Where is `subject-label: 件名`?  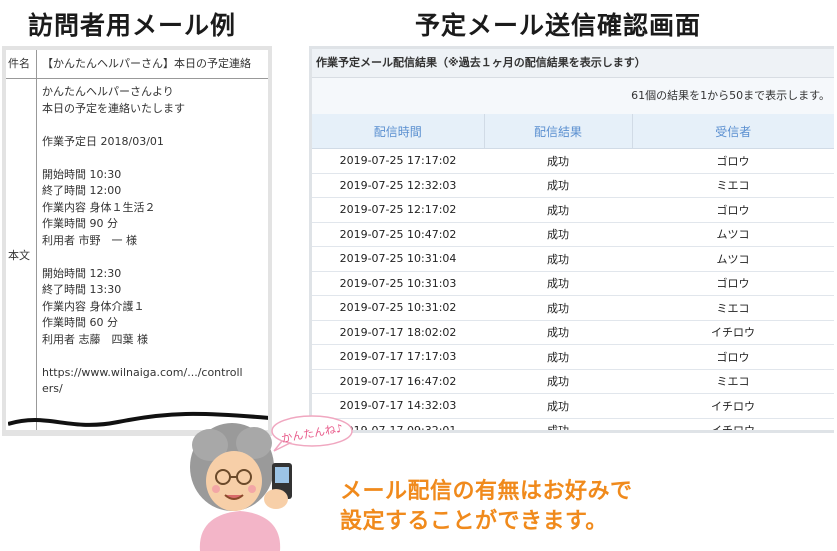
subject-label: 件名 is located at coordinates (19, 63).